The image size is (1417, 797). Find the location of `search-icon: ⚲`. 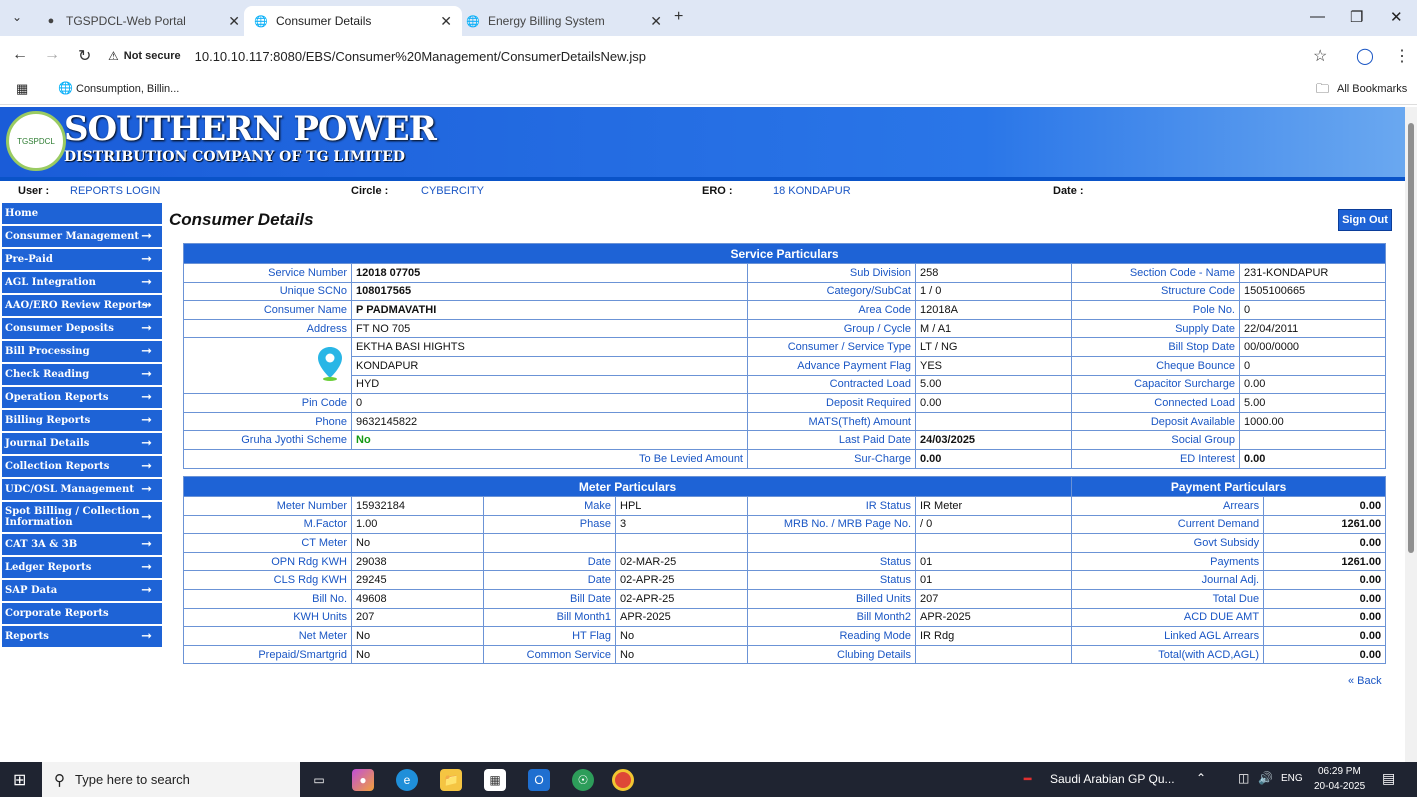

search-icon: ⚲ is located at coordinates (59, 780).